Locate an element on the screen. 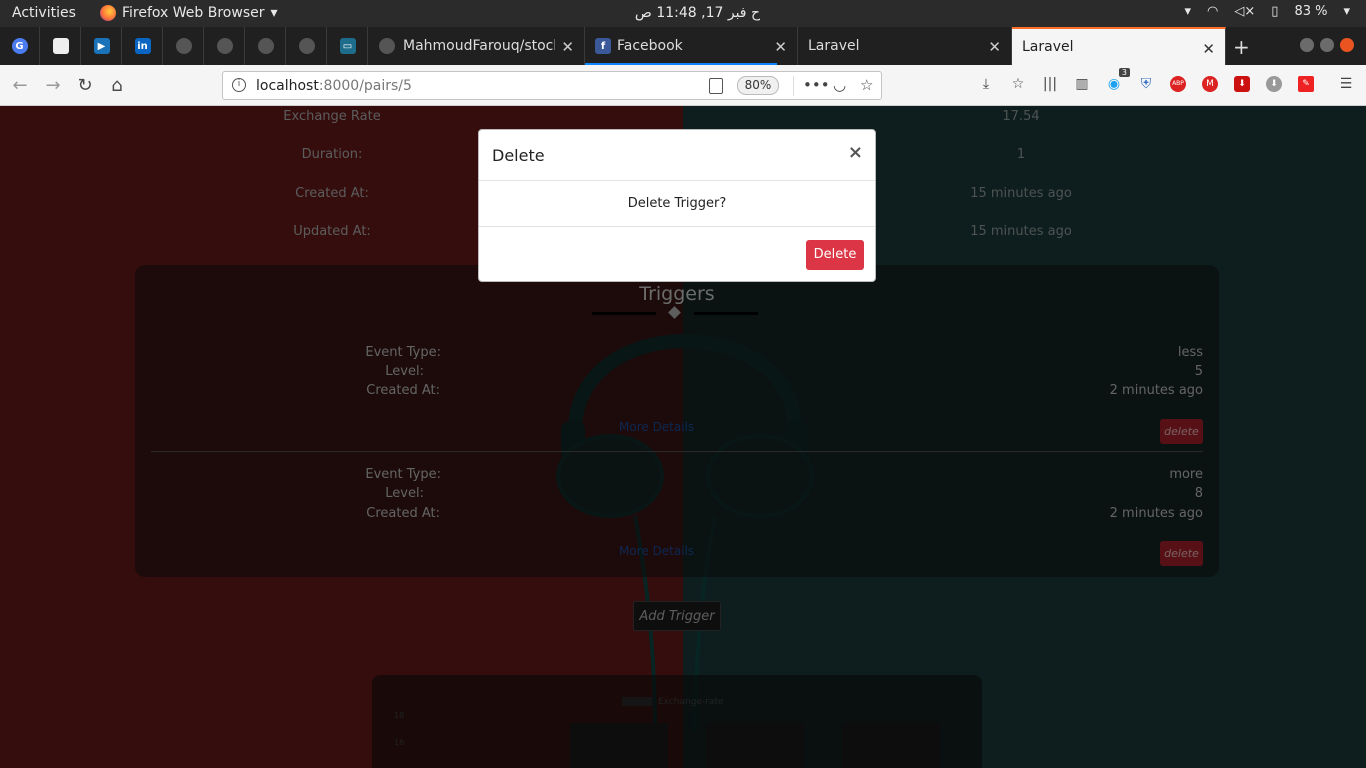 Image resolution: width=1366 pixels, height=768 pixels. maximize-button is located at coordinates (1327, 45).